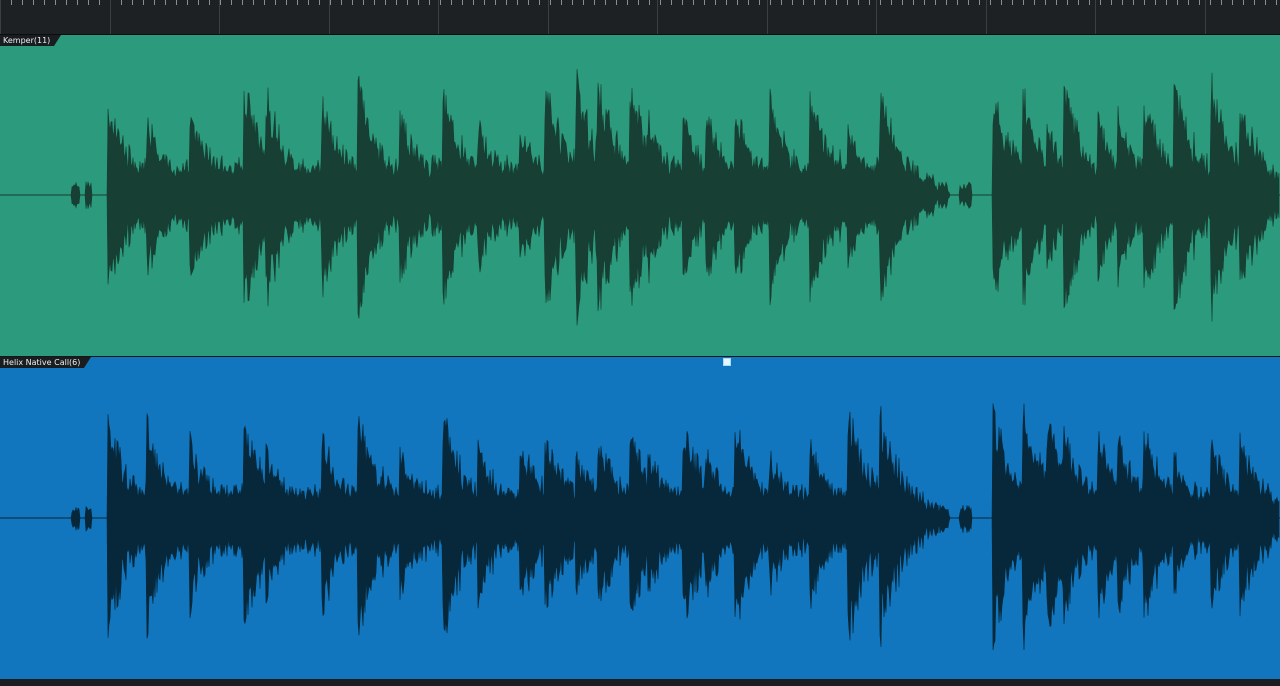 This screenshot has width=1280, height=686. I want to click on ruler-ticks, so click(638, 17).